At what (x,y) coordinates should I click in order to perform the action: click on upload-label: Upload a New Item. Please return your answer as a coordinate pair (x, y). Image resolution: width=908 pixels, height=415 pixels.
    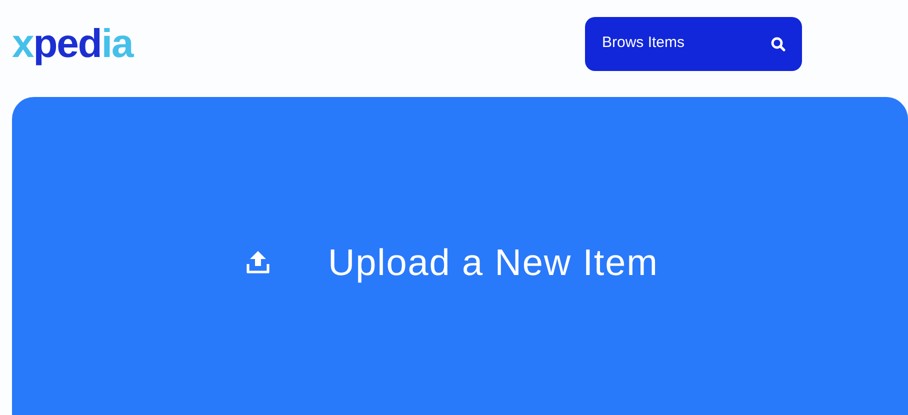
    Looking at the image, I should click on (493, 263).